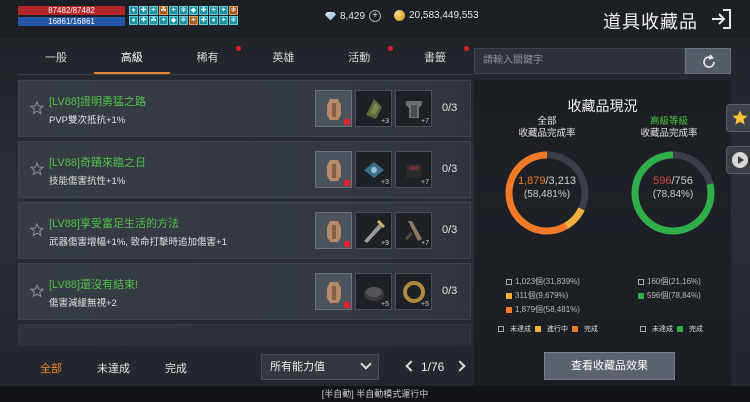 Image resolution: width=750 pixels, height=402 pixels. What do you see at coordinates (721, 19) in the screenshot?
I see `exit-icon` at bounding box center [721, 19].